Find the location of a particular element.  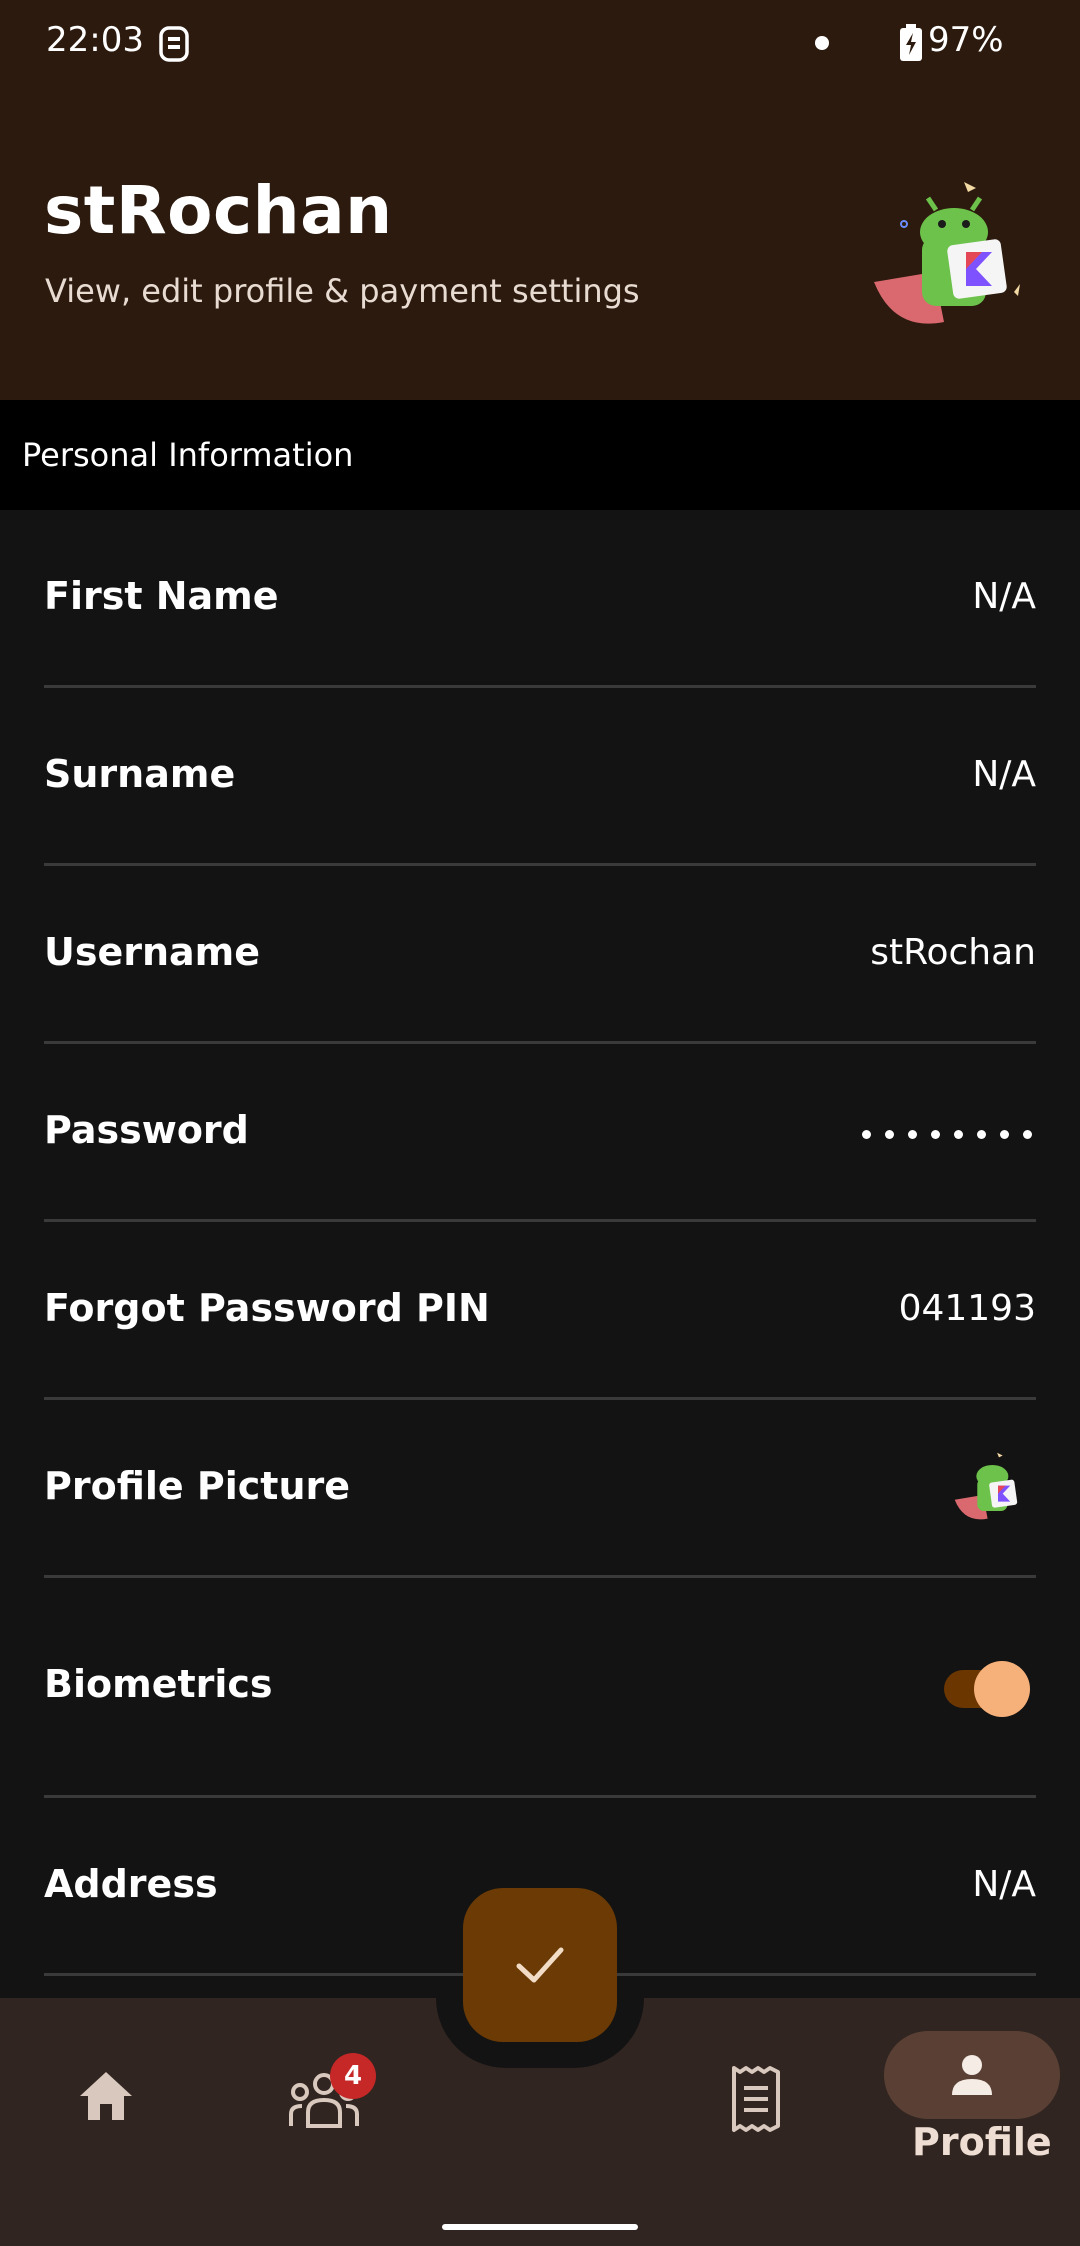

battery-percent: 97% is located at coordinates (966, 40).